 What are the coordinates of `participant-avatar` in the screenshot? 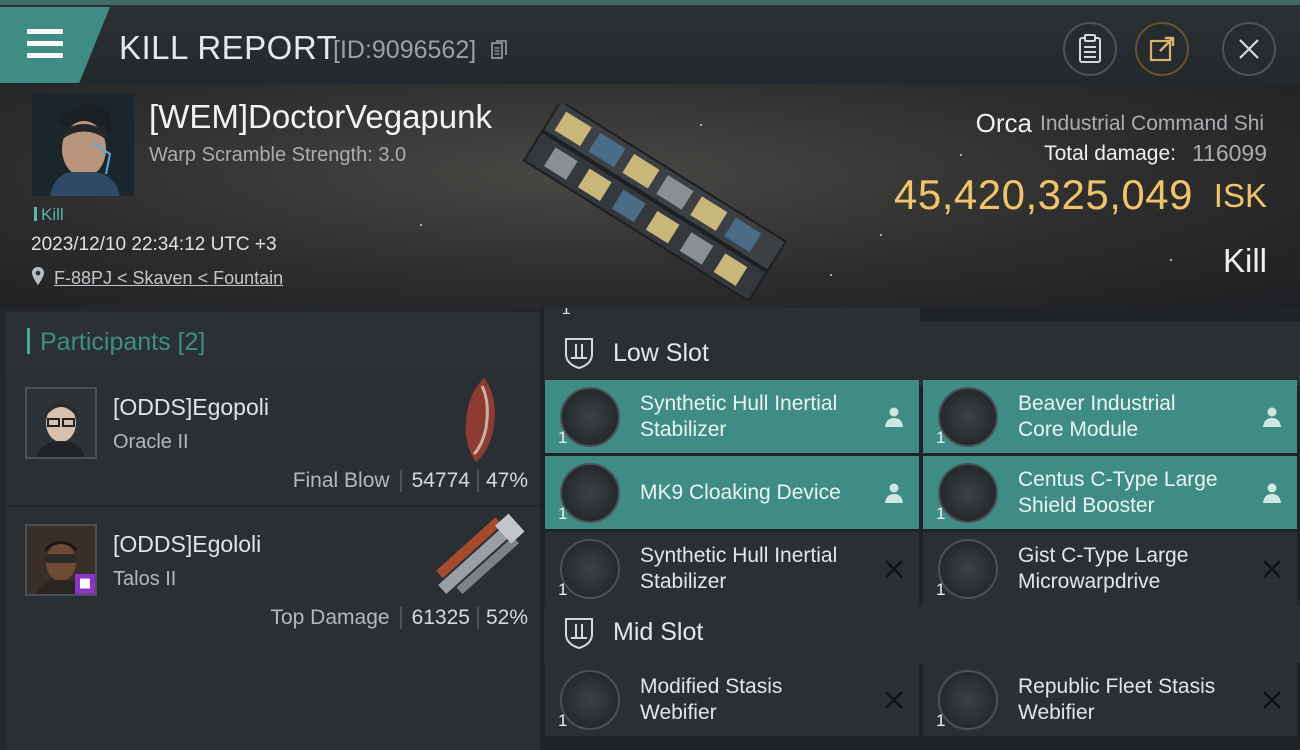 It's located at (61, 423).